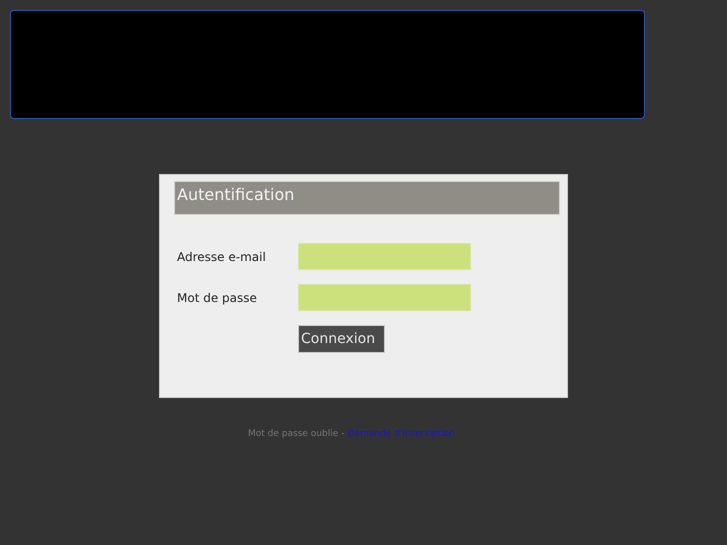 The image size is (727, 545). What do you see at coordinates (341, 339) in the screenshot?
I see `login-button: Connexion` at bounding box center [341, 339].